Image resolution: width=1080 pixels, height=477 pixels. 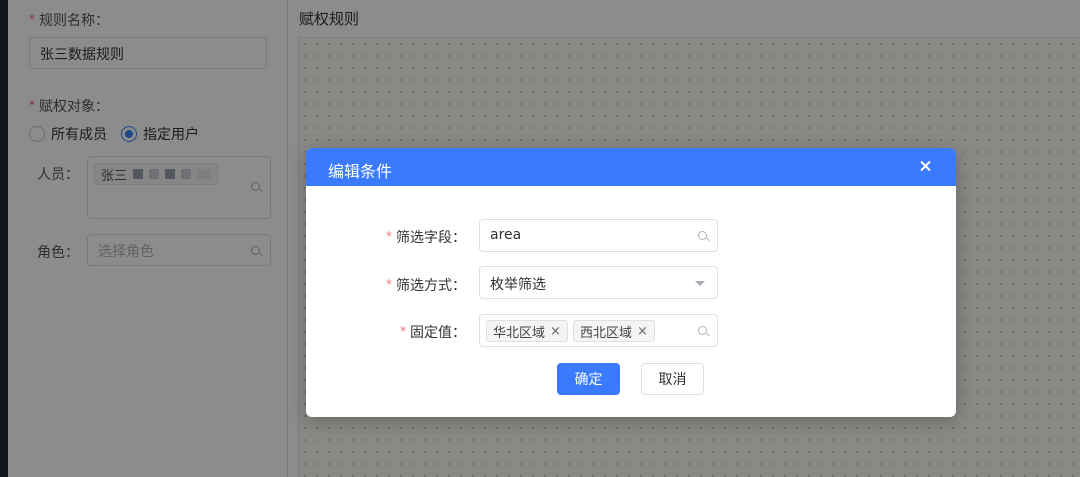 What do you see at coordinates (360, 171) in the screenshot?
I see `dialog-title: 编辑条件` at bounding box center [360, 171].